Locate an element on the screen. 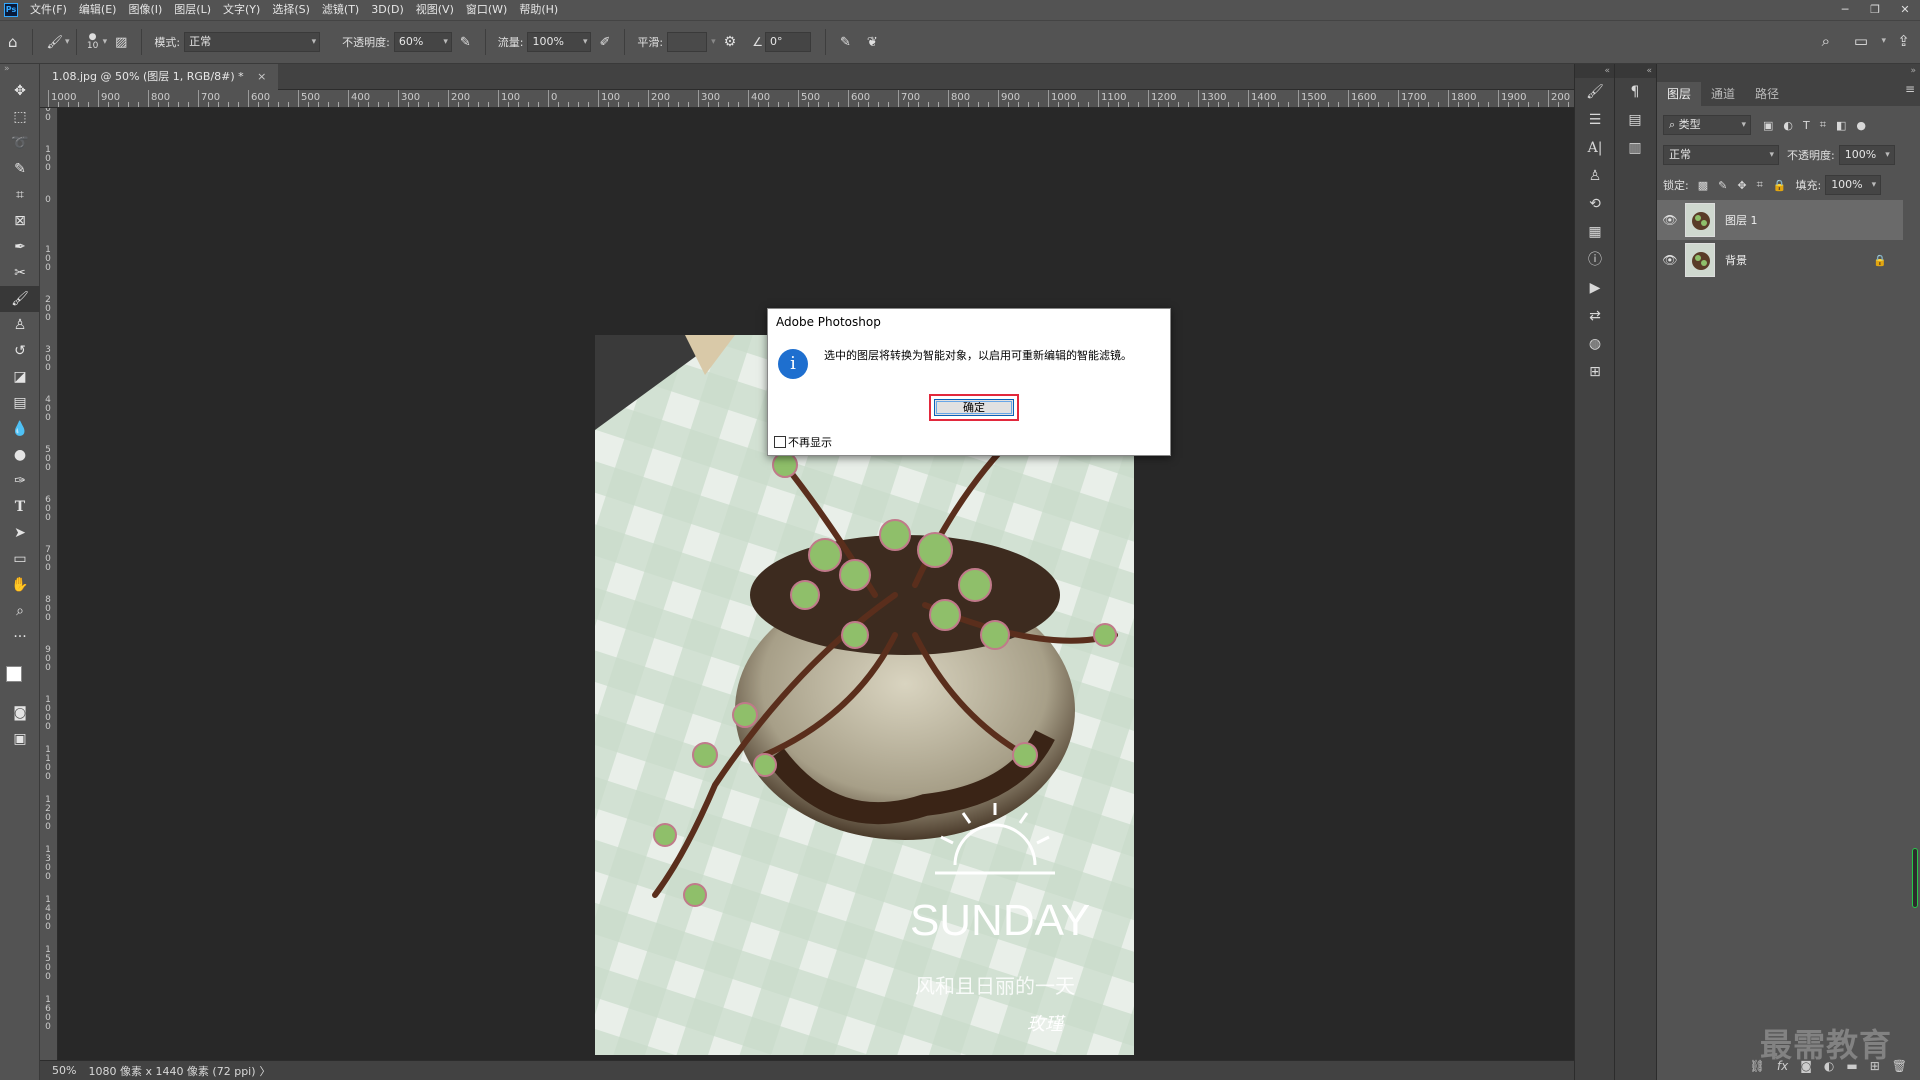 This screenshot has height=1080, width=1920. lock-artboard-icon: ⌗ is located at coordinates (1760, 185).